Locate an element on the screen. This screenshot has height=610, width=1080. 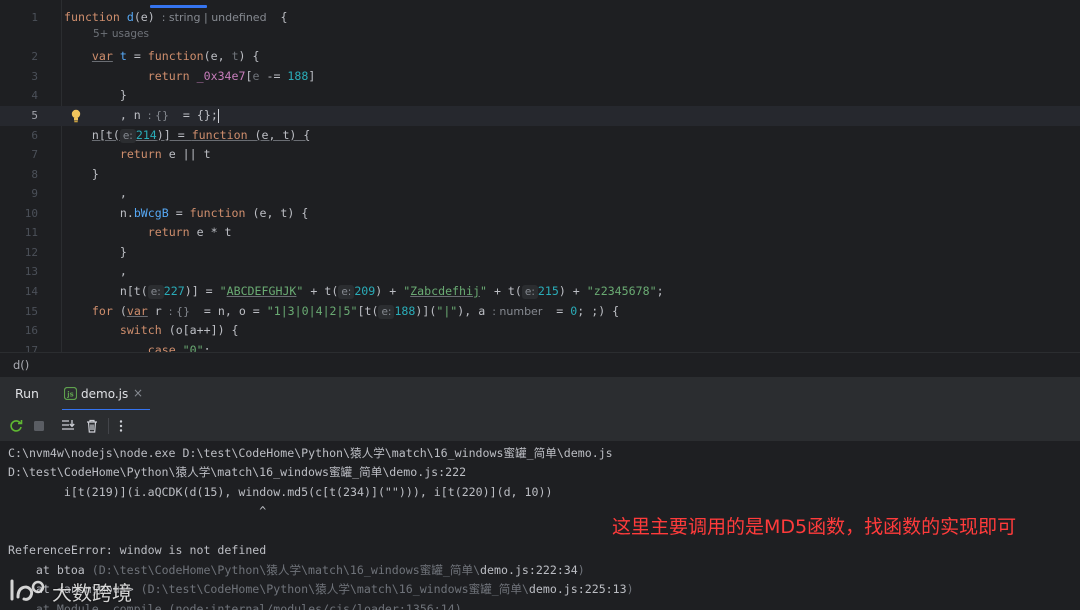
code-token: [t( is located at coordinates (368, 311).